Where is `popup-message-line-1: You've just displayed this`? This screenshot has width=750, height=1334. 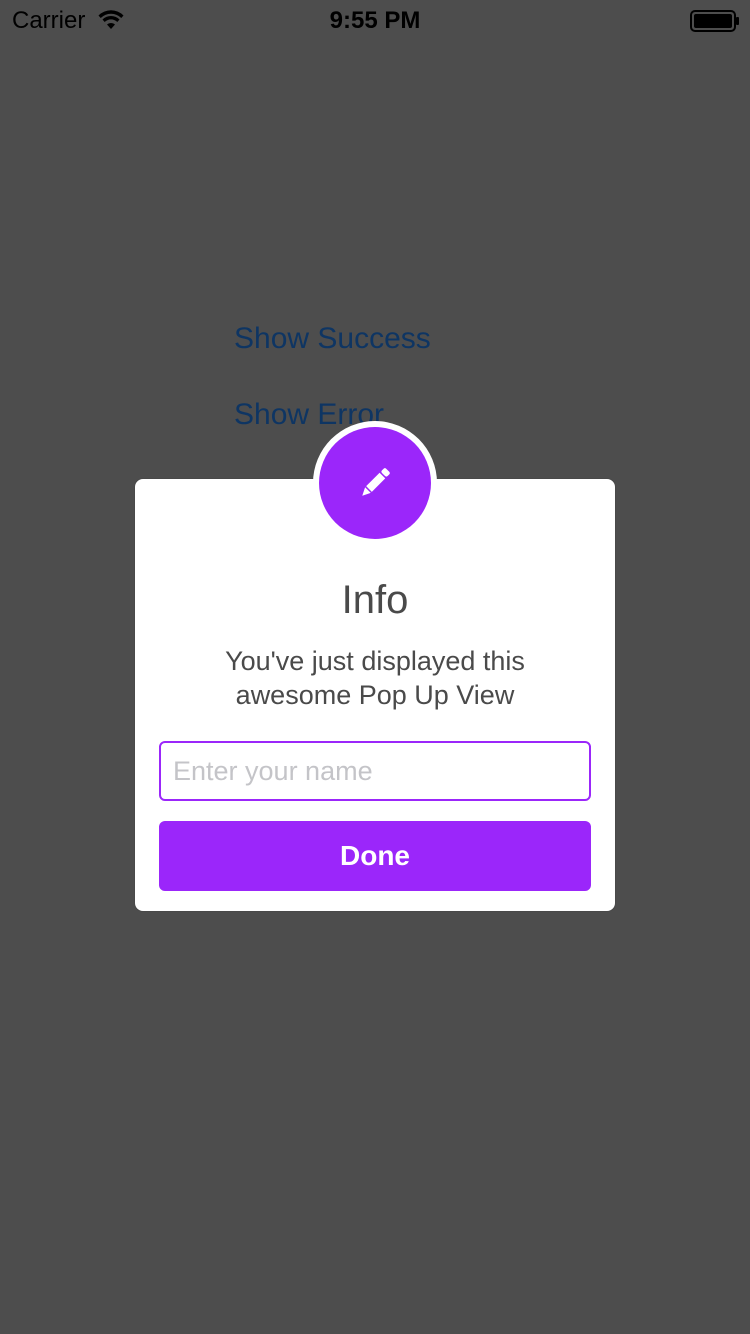 popup-message-line-1: You've just displayed this is located at coordinates (375, 661).